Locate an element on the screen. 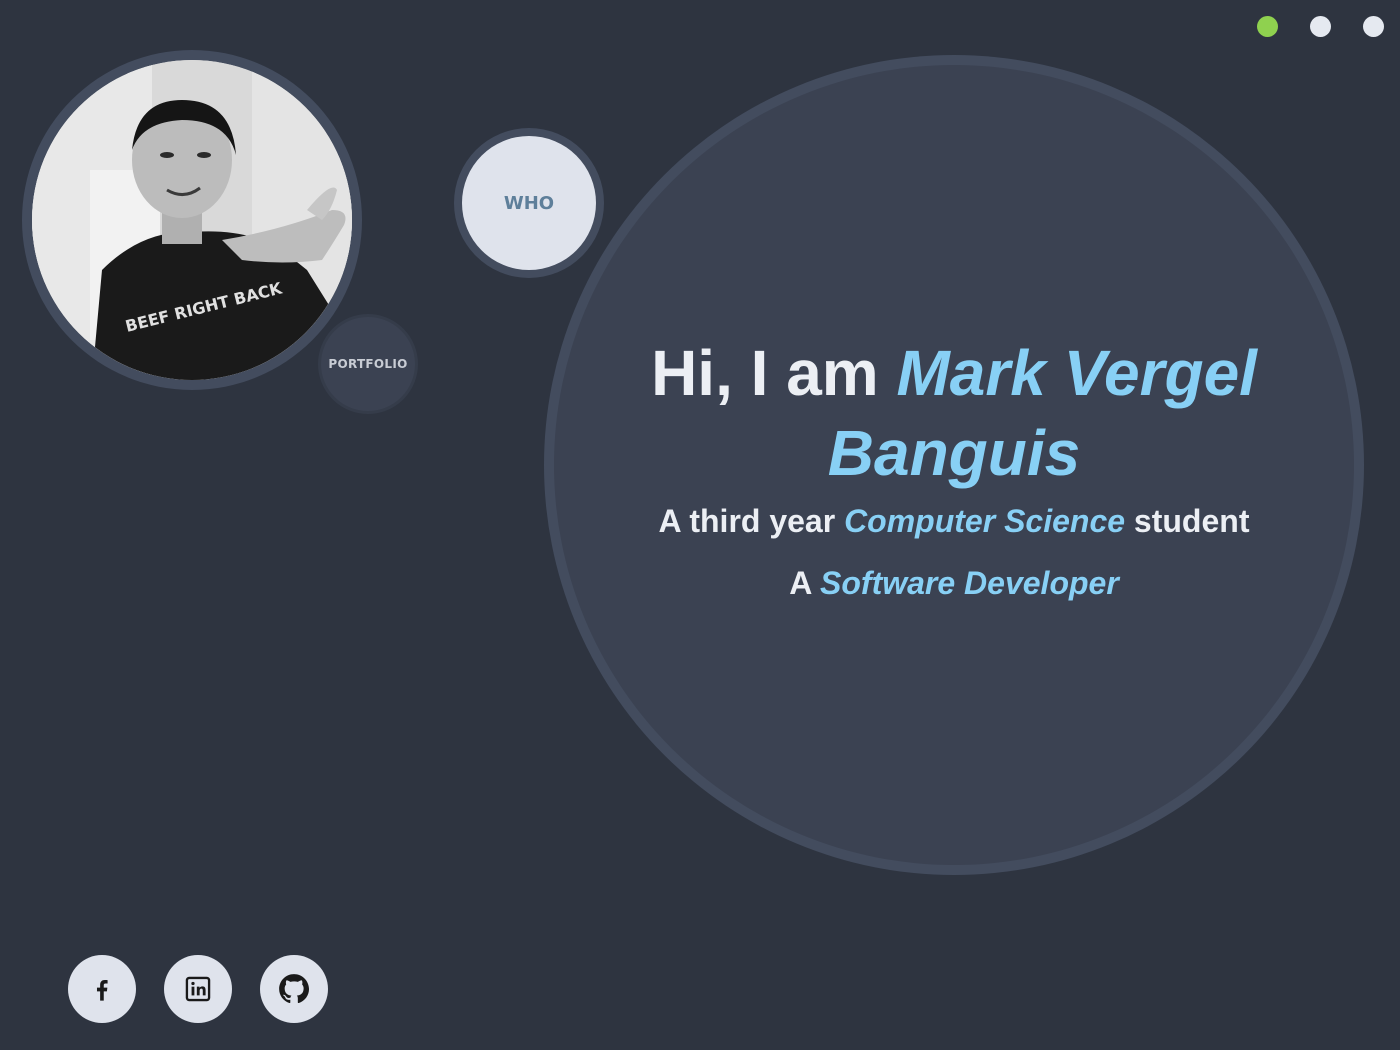  page-indicator is located at coordinates (1320, 26).